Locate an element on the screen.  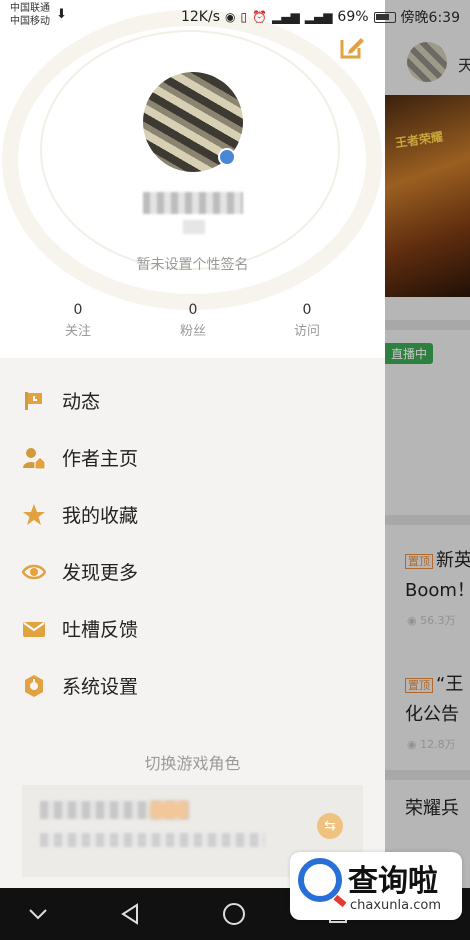
alarm-icon: ⏰ is located at coordinates (260, 17).